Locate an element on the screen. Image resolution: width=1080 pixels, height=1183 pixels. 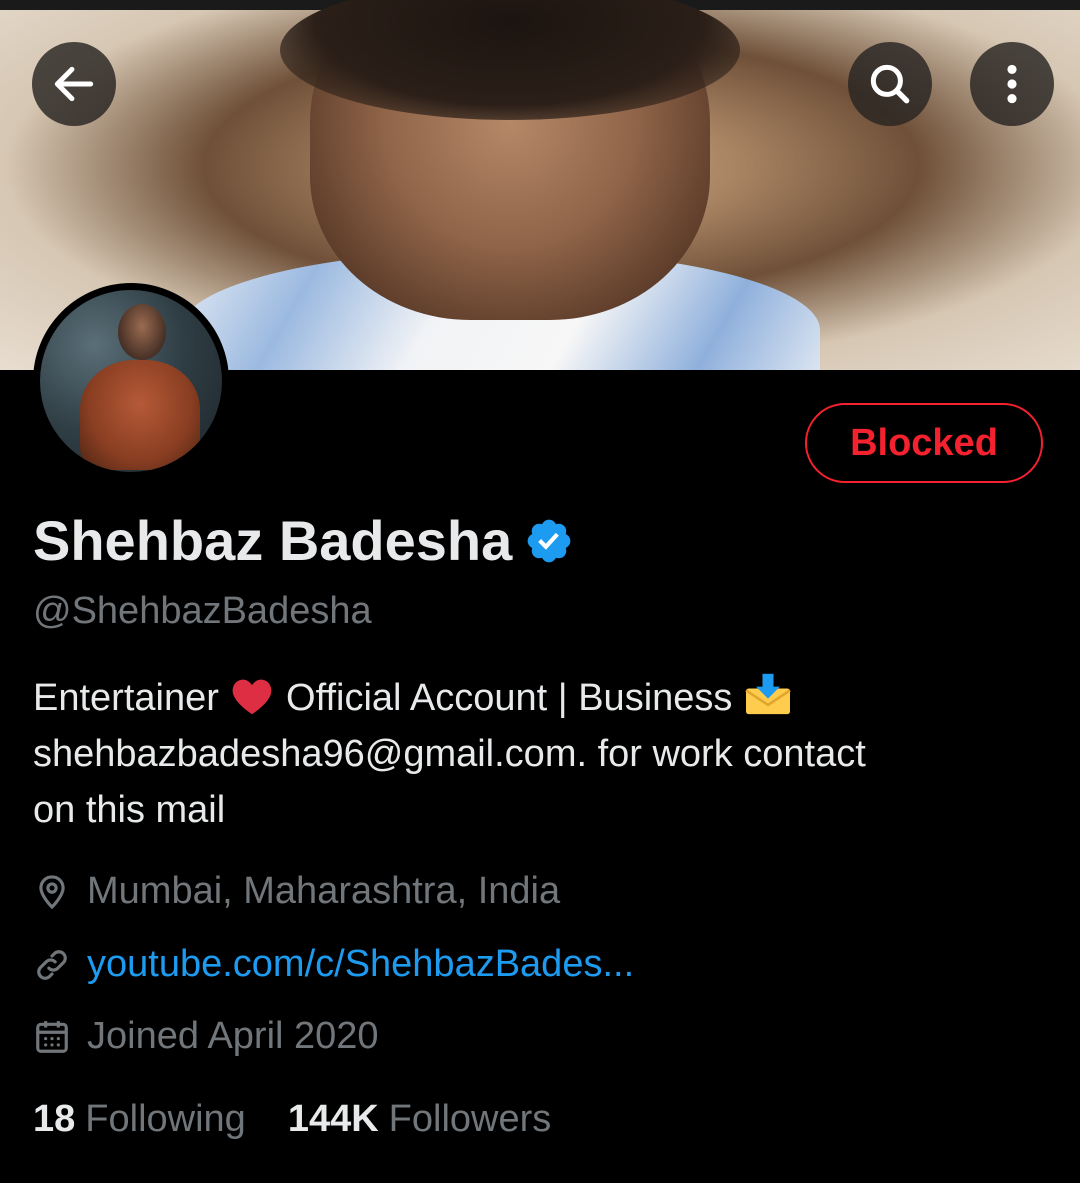
follow-stats: 18 Following 144K Followers is located at coordinates (292, 1119).